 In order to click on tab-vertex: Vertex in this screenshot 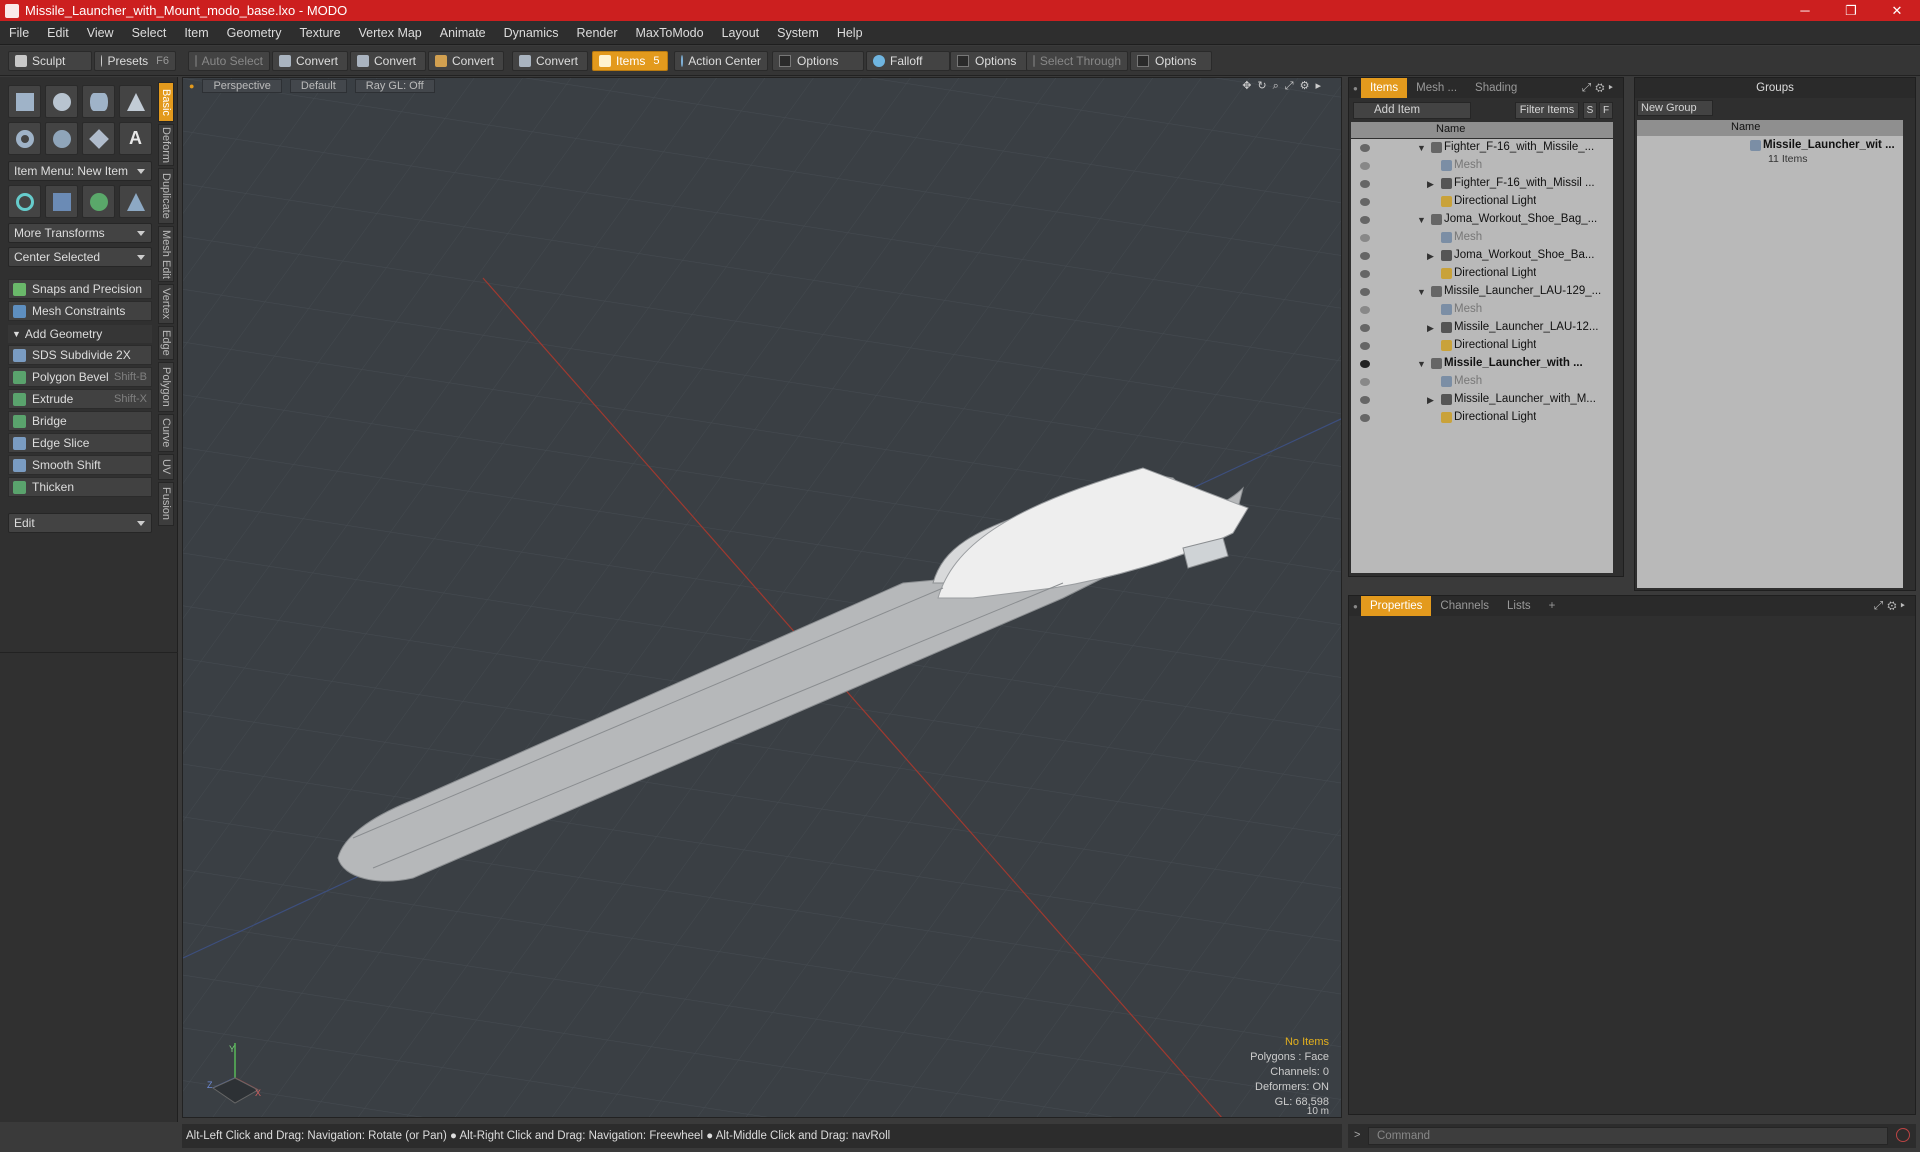, I will do `click(166, 304)`.